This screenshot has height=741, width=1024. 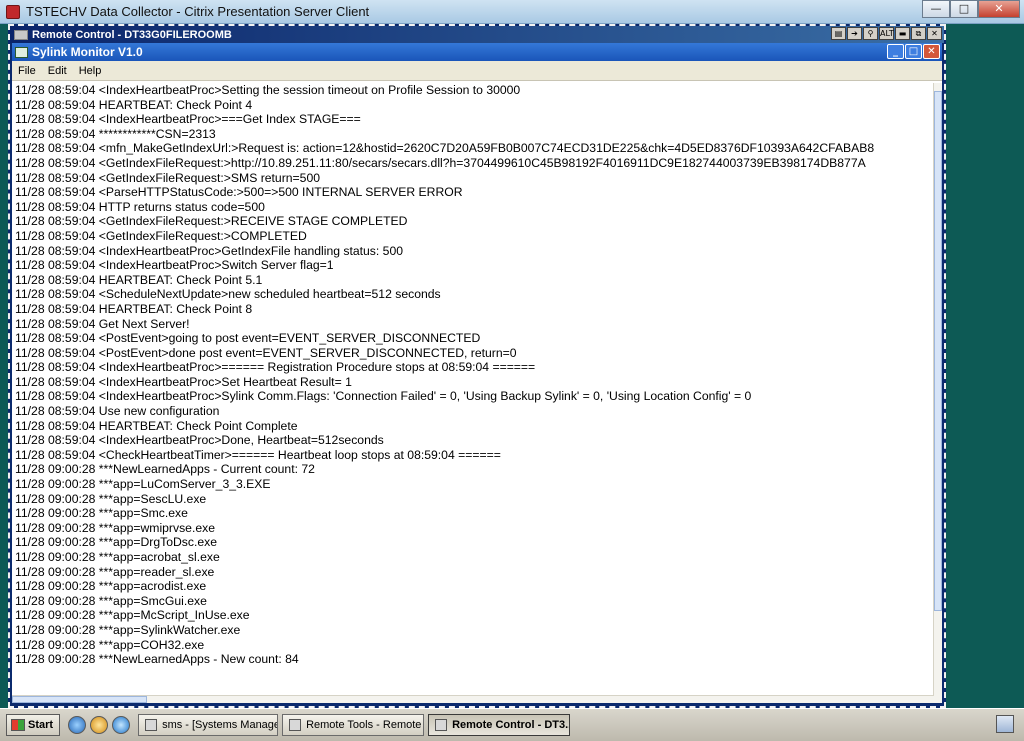 What do you see at coordinates (473, 699) in the screenshot?
I see `horizontal-scrollbar` at bounding box center [473, 699].